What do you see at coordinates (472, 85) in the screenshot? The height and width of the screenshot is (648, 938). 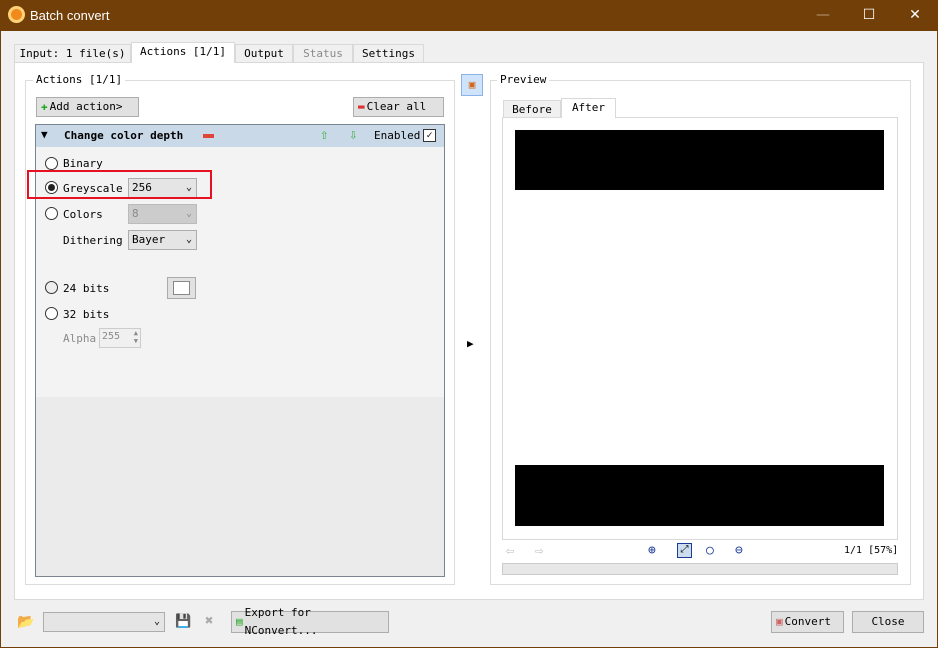 I see `preview-toggle-icon: ▣` at bounding box center [472, 85].